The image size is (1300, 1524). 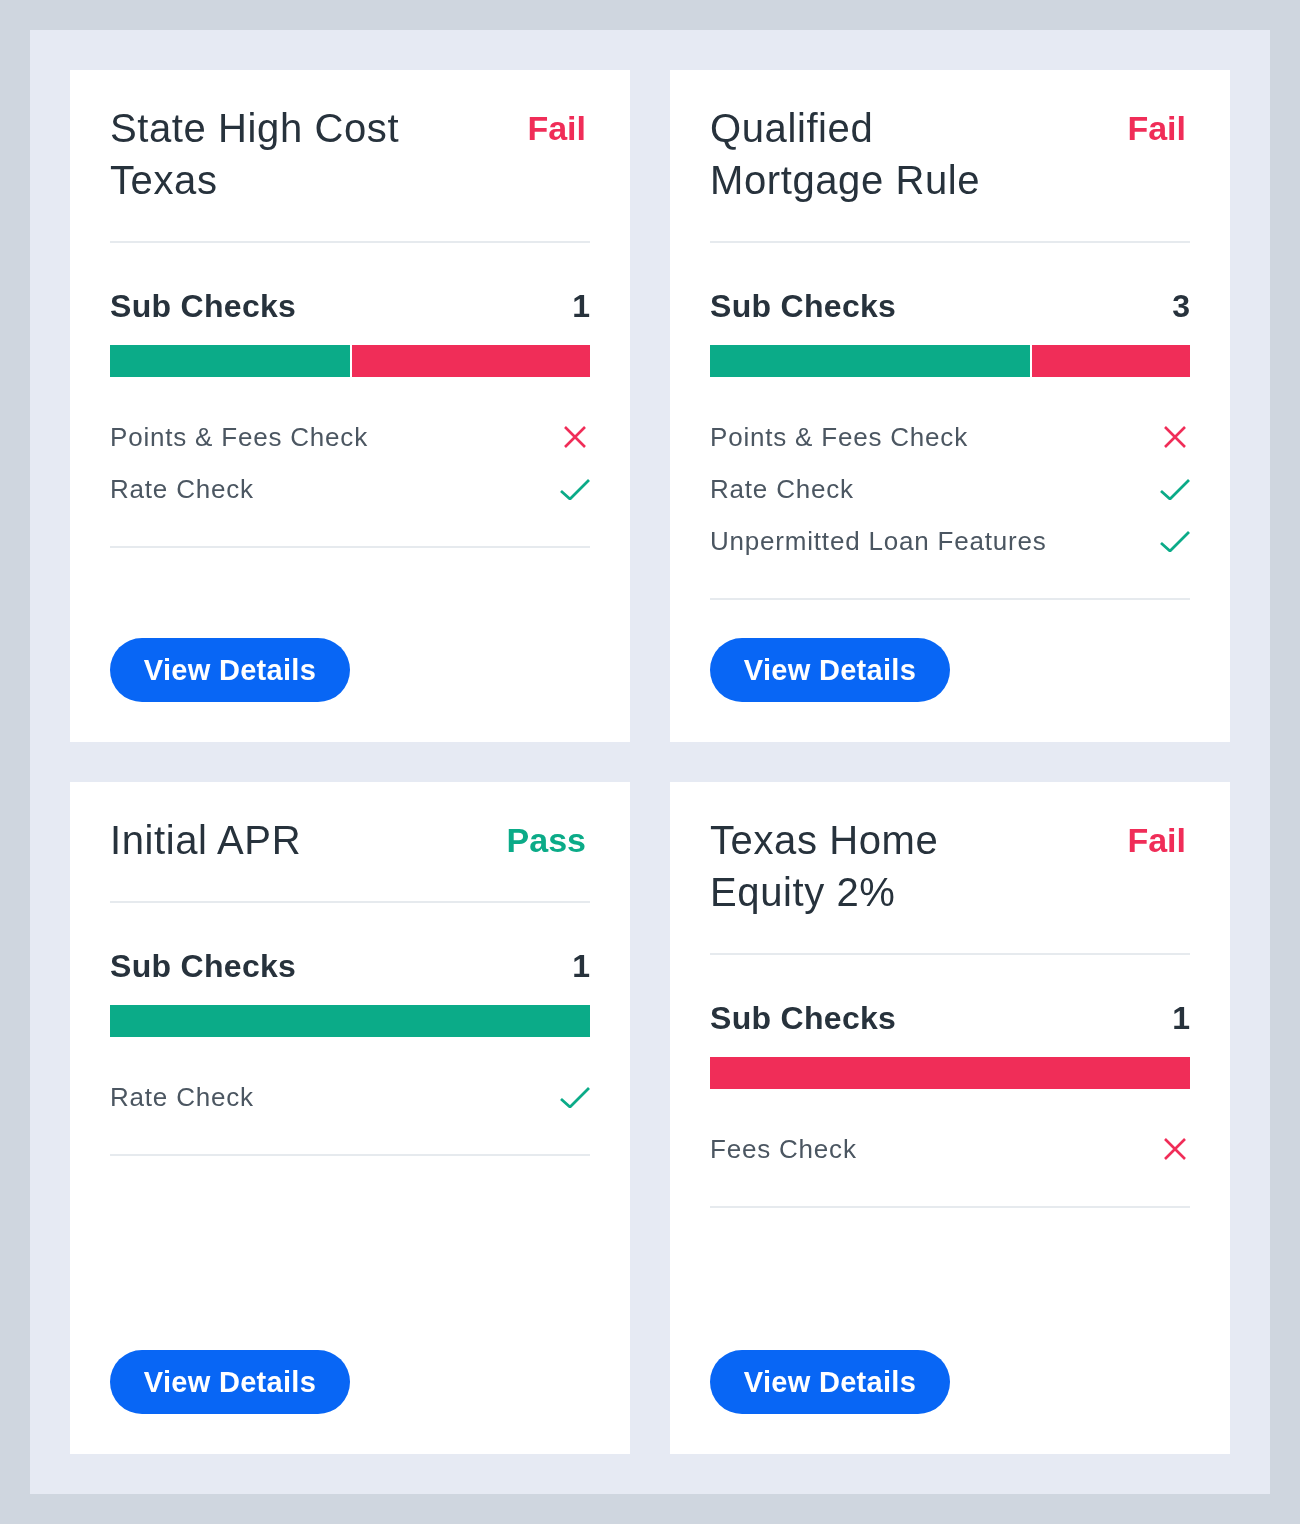 What do you see at coordinates (846, 154) in the screenshot?
I see `card-title: Qualified Mortgage Rule` at bounding box center [846, 154].